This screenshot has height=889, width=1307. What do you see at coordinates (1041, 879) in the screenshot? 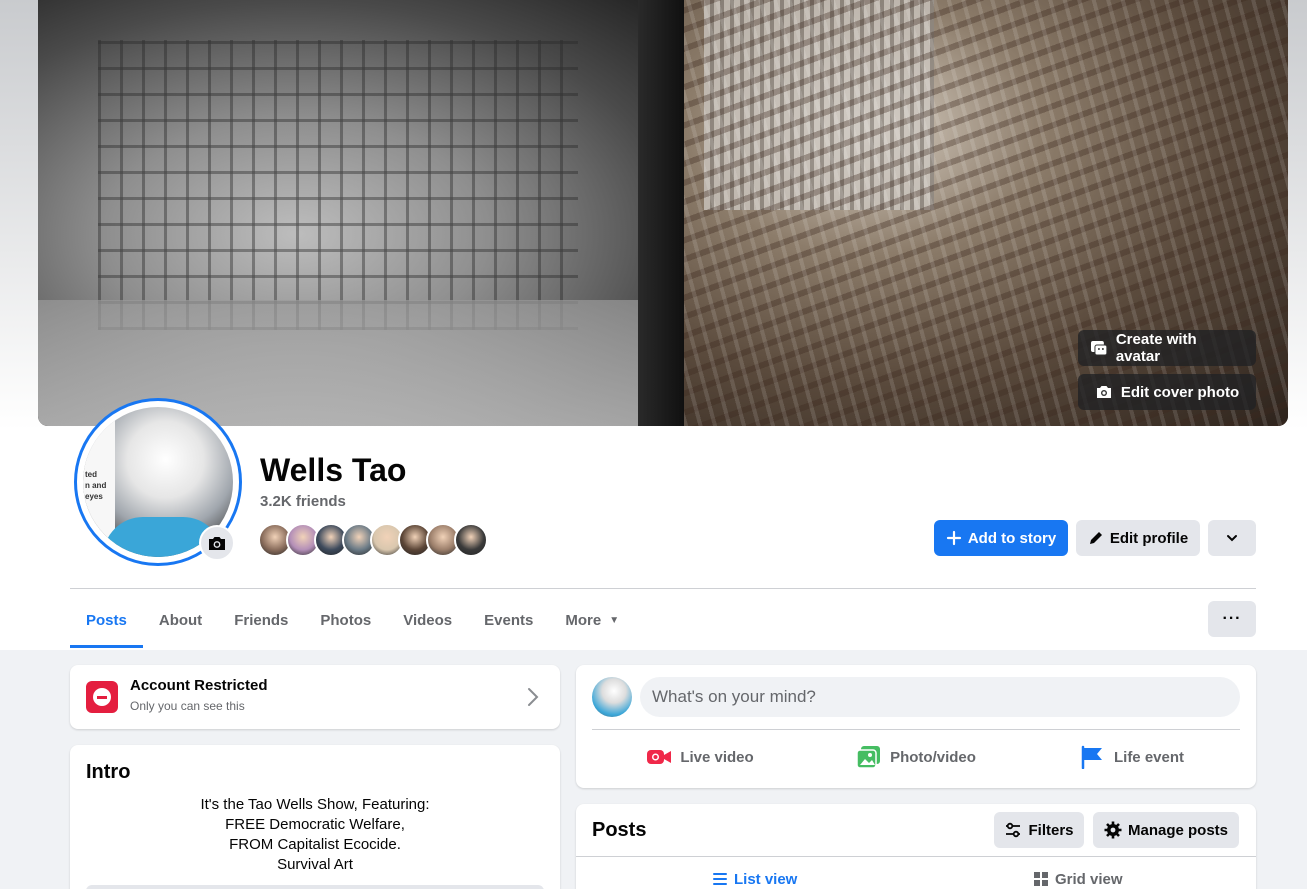
I see `grid-icon` at bounding box center [1041, 879].